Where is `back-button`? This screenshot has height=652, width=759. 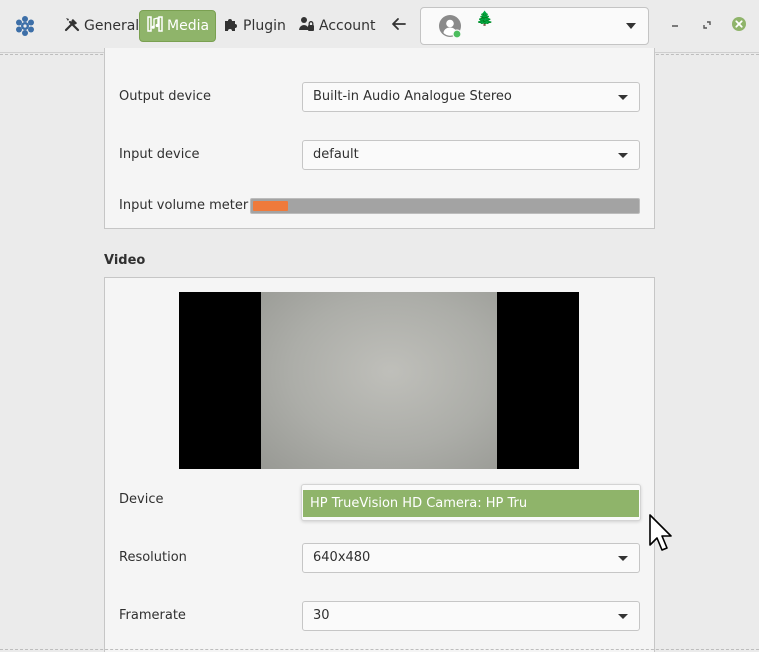
back-button is located at coordinates (399, 26).